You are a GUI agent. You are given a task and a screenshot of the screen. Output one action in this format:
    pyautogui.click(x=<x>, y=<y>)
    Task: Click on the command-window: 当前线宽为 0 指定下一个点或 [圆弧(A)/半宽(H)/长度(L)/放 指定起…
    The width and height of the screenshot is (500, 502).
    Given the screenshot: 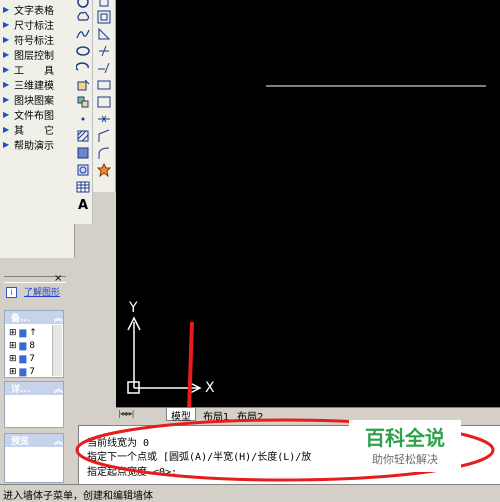 What is the action you would take?
    pyautogui.click(x=287, y=451)
    